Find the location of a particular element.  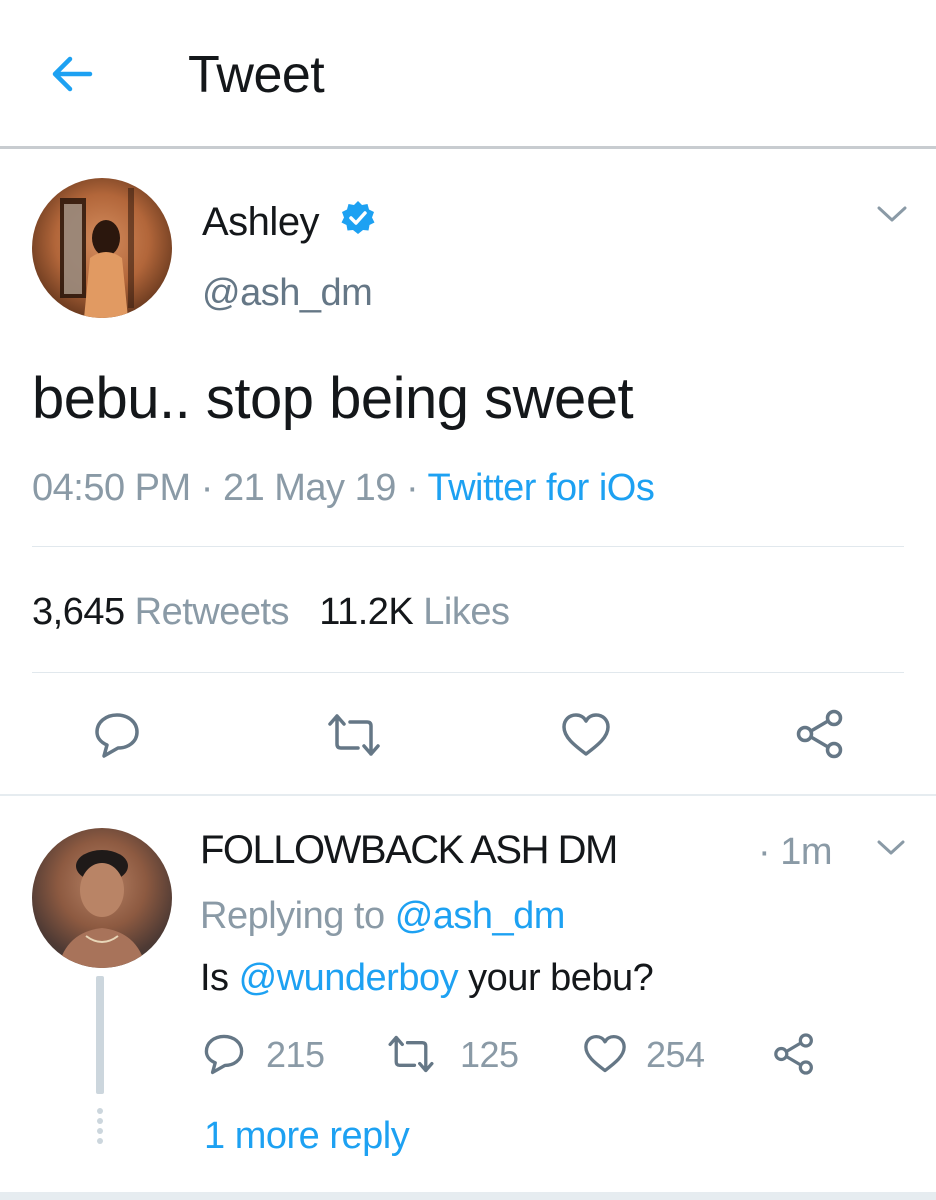

reply-text-suffix: your bebu? is located at coordinates (561, 978).